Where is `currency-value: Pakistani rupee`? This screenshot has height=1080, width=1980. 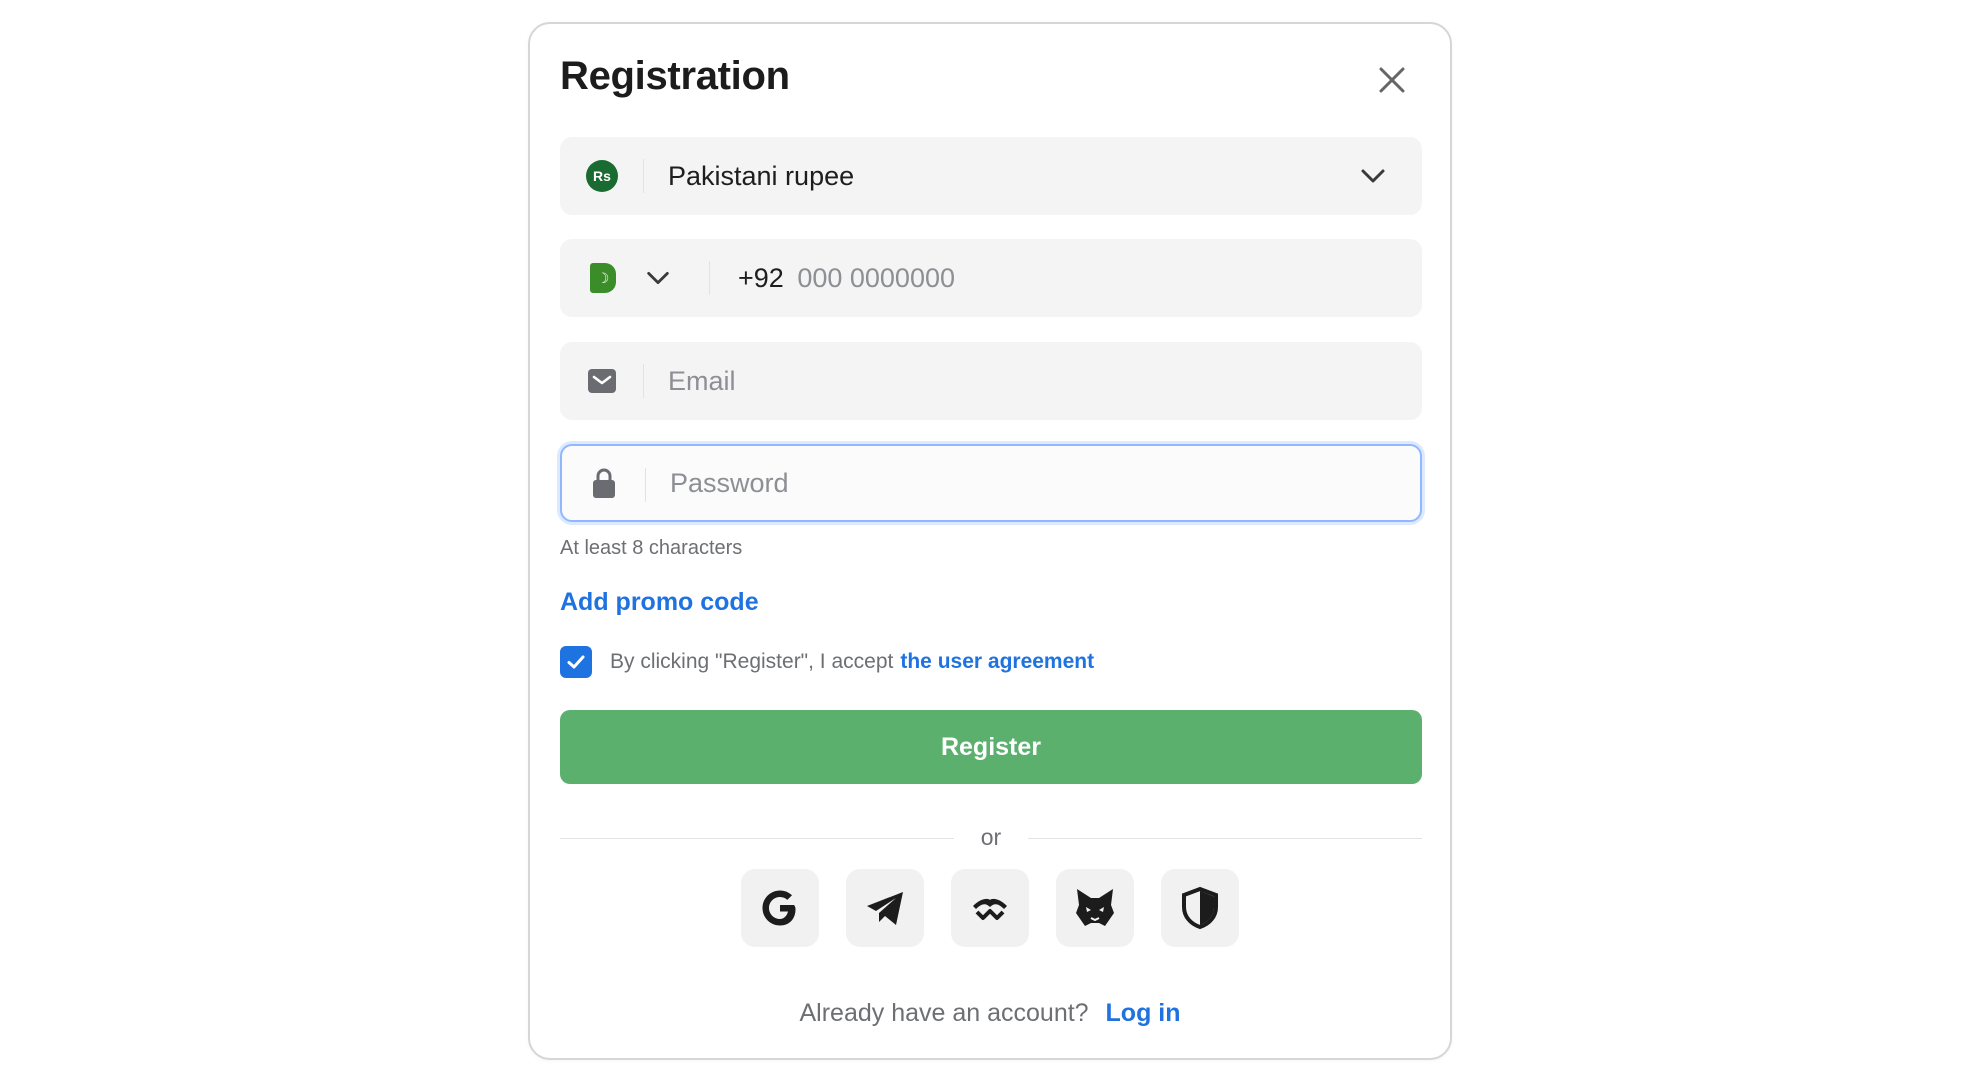 currency-value: Pakistani rupee is located at coordinates (761, 175).